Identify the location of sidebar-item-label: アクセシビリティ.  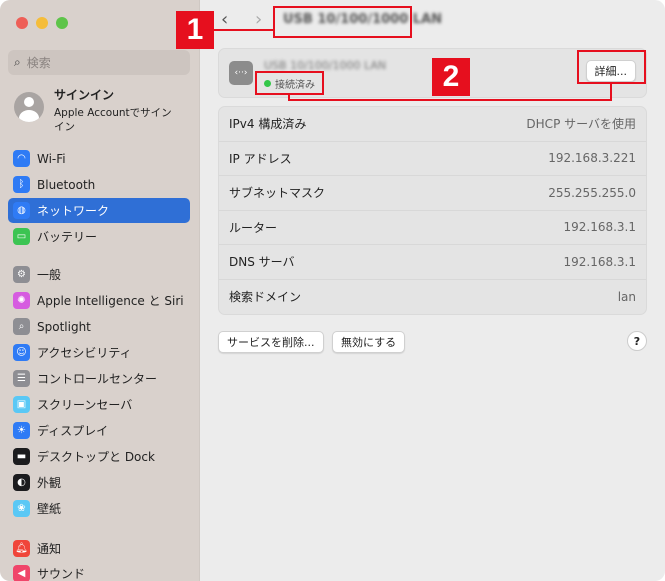
(84, 353).